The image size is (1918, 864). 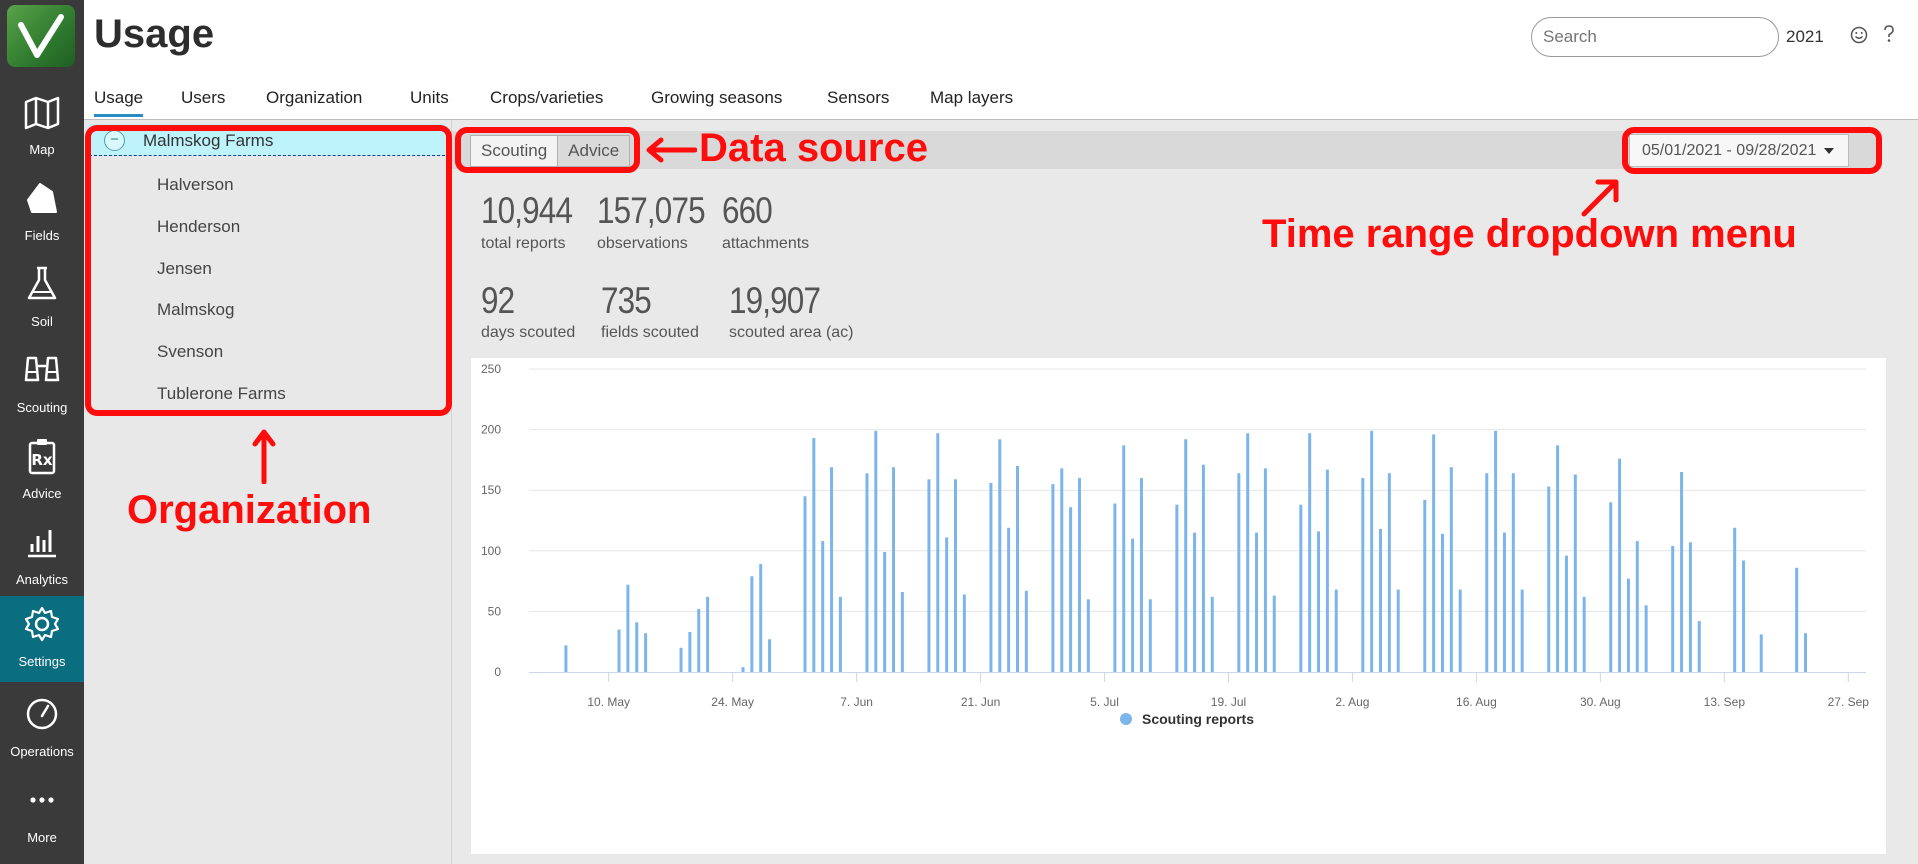 What do you see at coordinates (42, 579) in the screenshot?
I see `nav-analytics-label: Analytics` at bounding box center [42, 579].